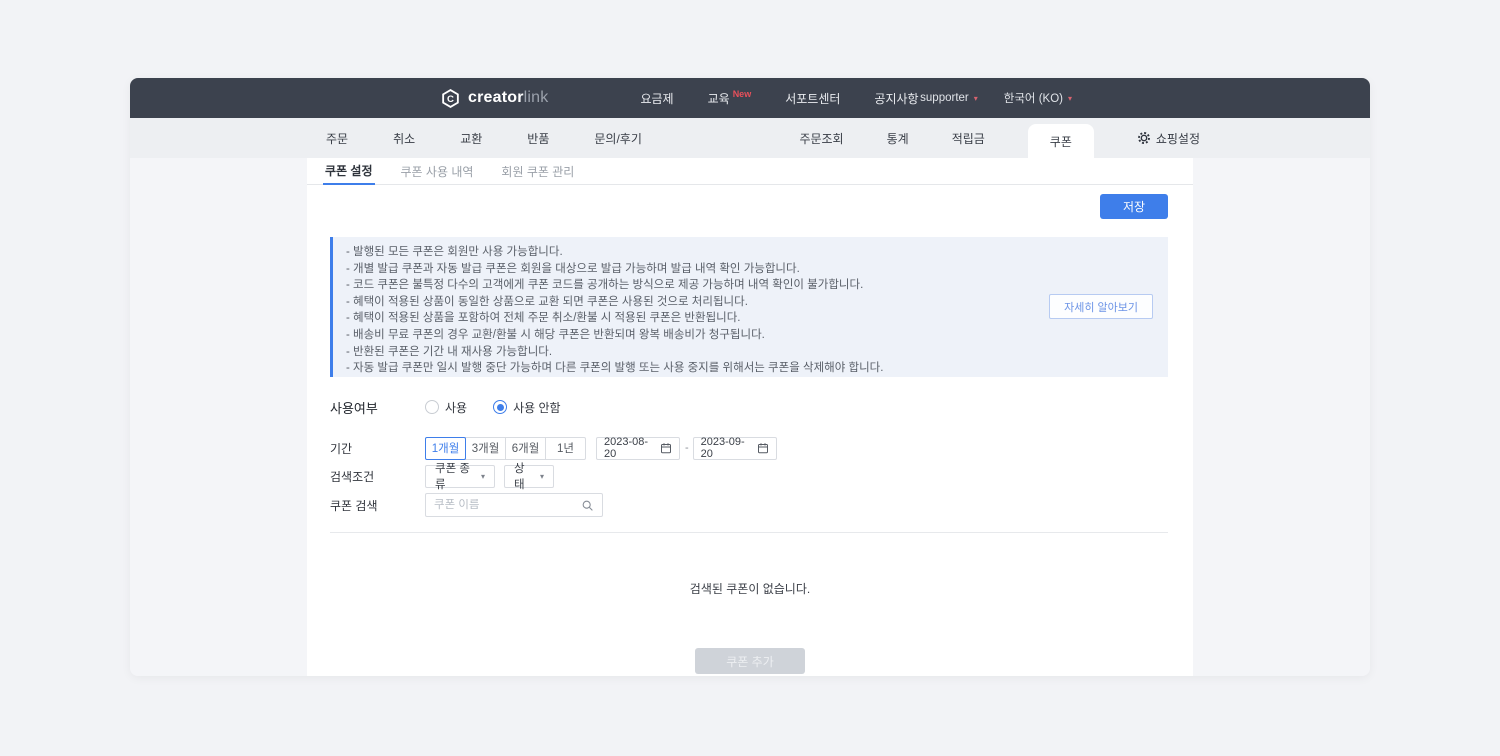 Image resolution: width=1500 pixels, height=756 pixels. I want to click on results-divider, so click(749, 532).